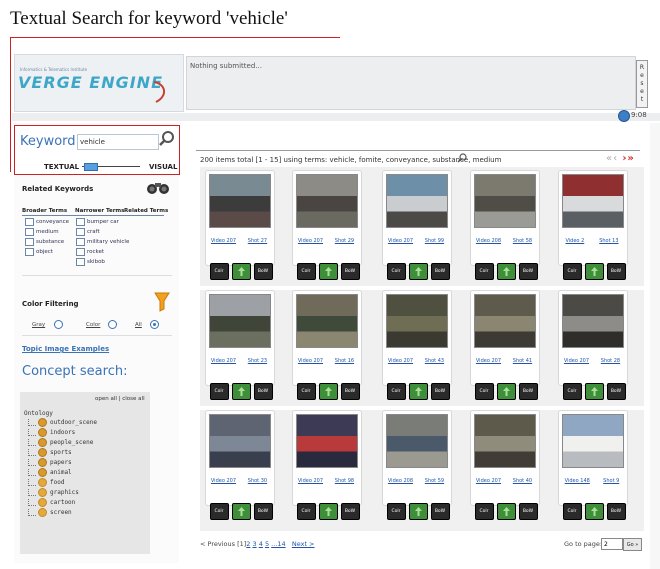 This screenshot has height=569, width=660. I want to click on shot-link: Shot 27, so click(257, 241).